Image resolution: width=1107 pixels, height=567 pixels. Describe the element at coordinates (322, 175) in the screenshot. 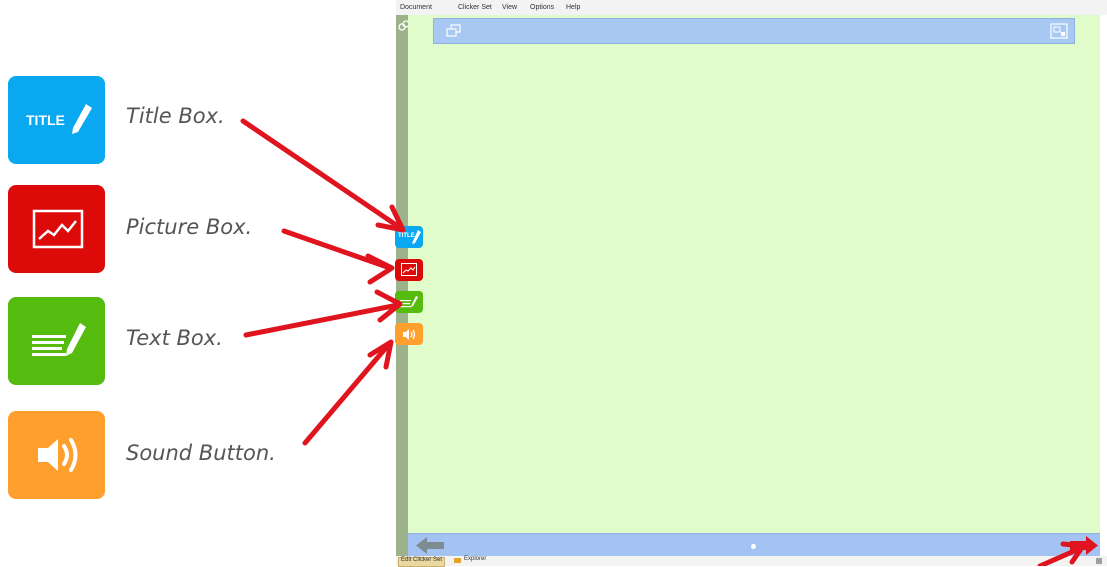

I see `title-callout-arrow` at that location.